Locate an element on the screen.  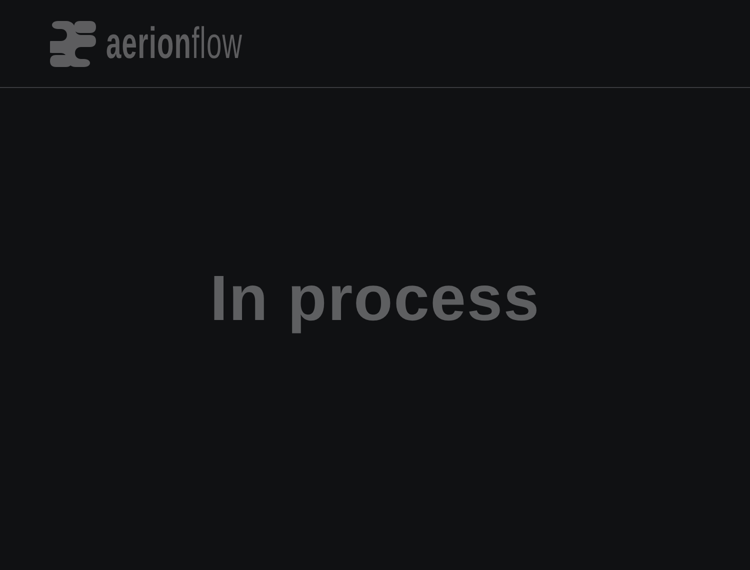
logo-text: aerionflow is located at coordinates (174, 44).